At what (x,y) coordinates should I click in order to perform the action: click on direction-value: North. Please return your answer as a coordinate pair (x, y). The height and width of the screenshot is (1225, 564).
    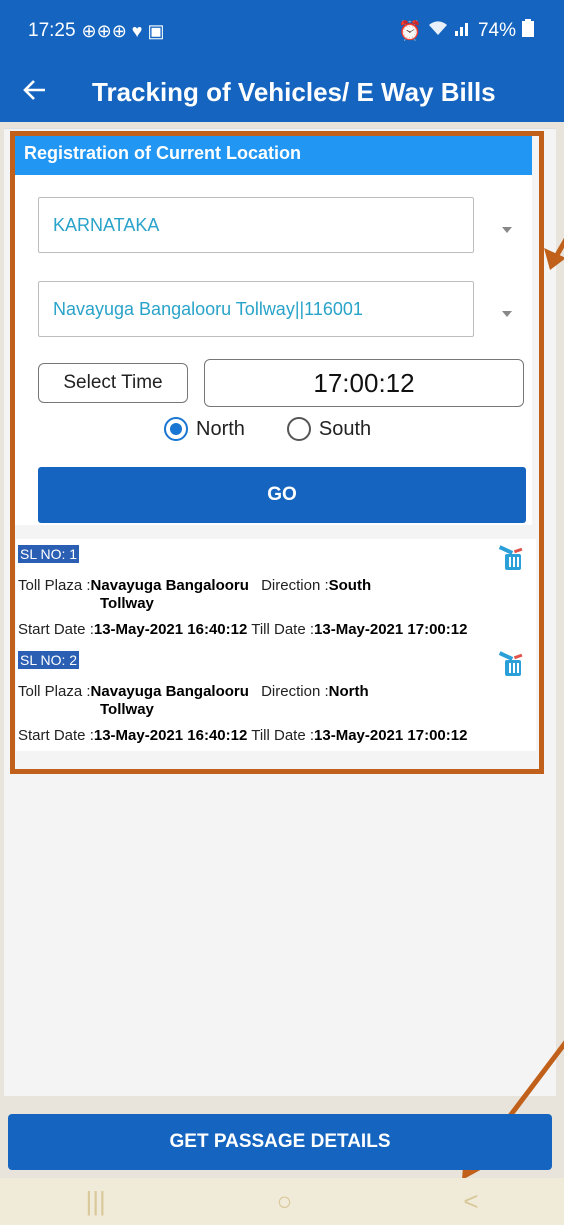
    Looking at the image, I should click on (348, 691).